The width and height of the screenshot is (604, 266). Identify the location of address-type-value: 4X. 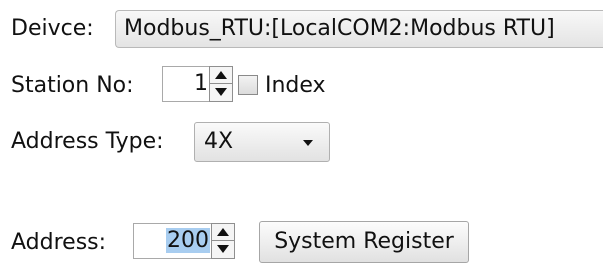
(219, 141).